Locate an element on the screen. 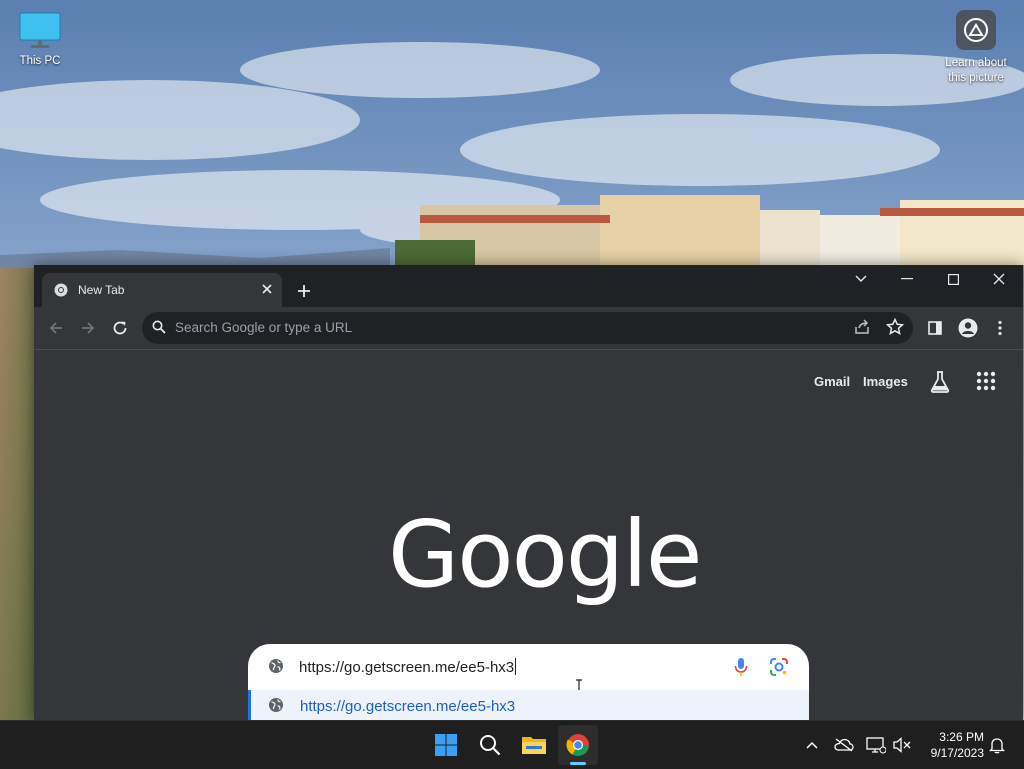  address-bar-placeholder: Search Google or type a URL is located at coordinates (264, 327).